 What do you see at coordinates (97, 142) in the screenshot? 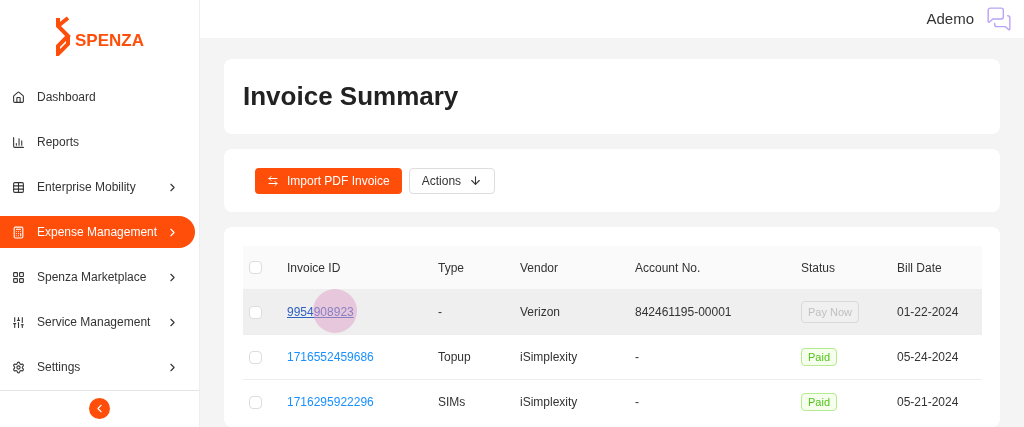
I see `sidebar-item: Reports` at bounding box center [97, 142].